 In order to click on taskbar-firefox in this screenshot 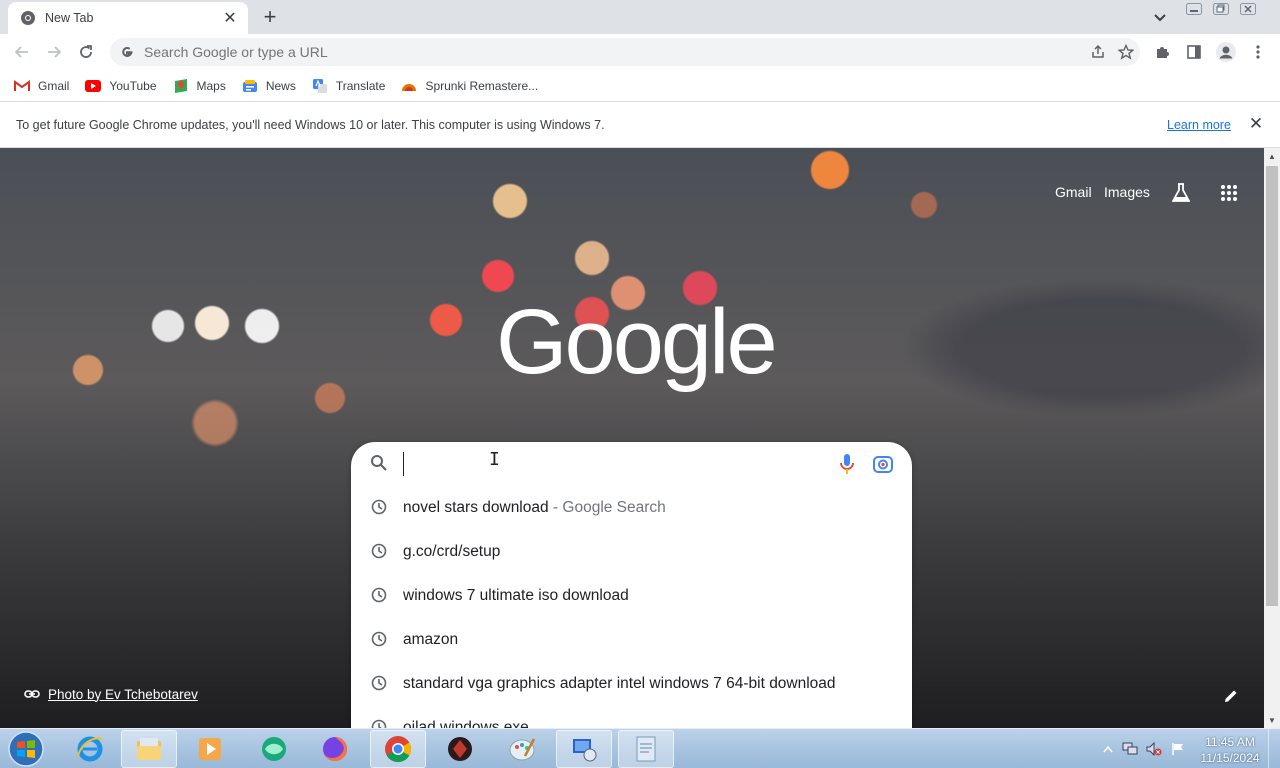, I will do `click(335, 749)`.